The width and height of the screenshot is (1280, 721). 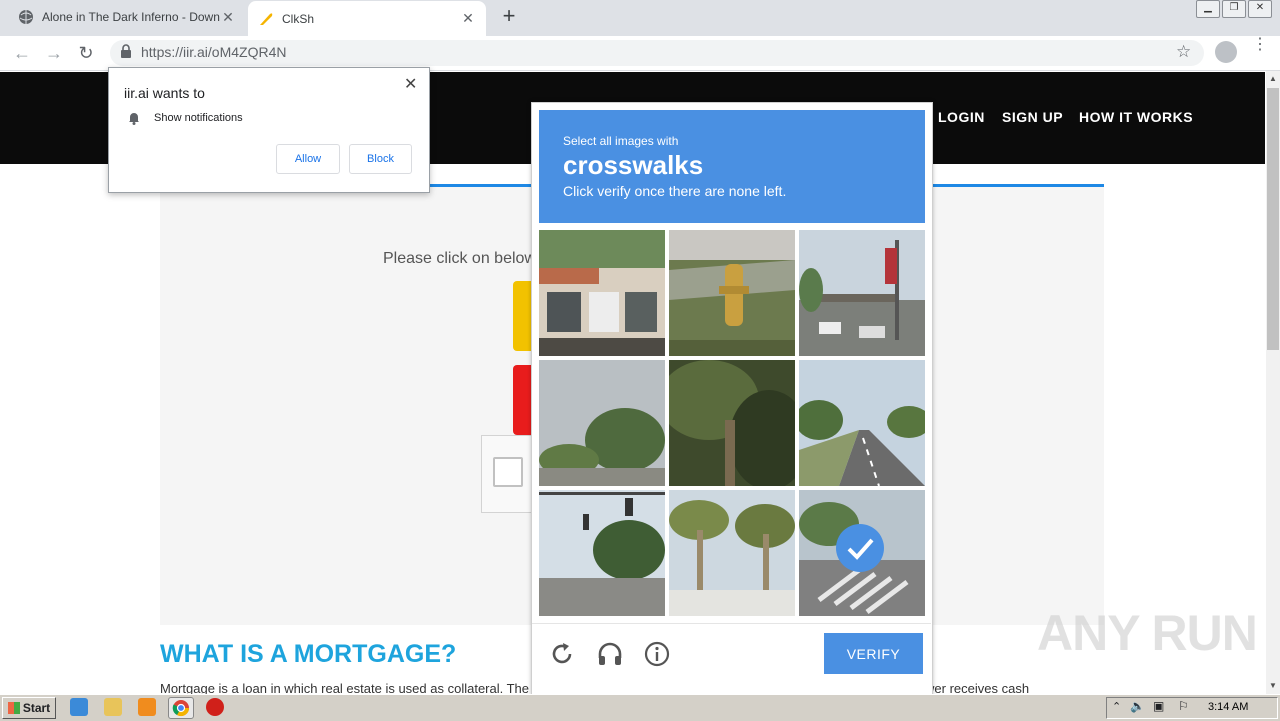 What do you see at coordinates (79, 707) in the screenshot?
I see `ie-icon` at bounding box center [79, 707].